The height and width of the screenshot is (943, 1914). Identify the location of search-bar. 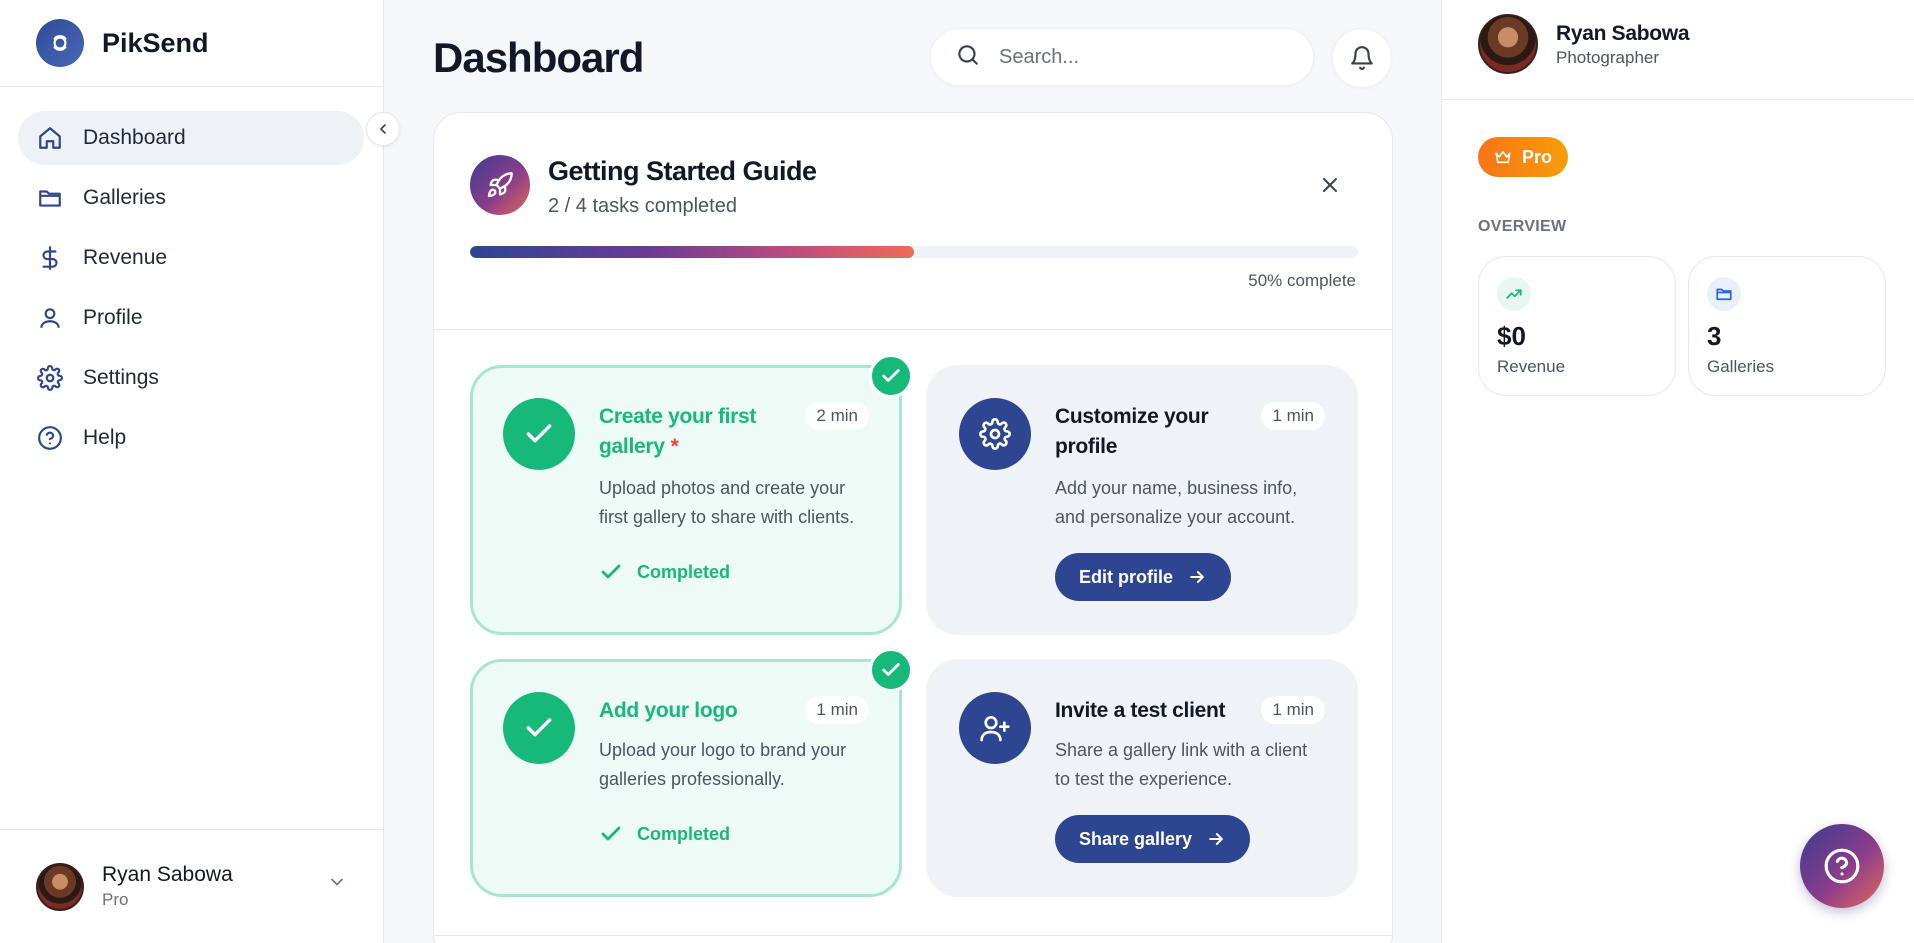
(1122, 57).